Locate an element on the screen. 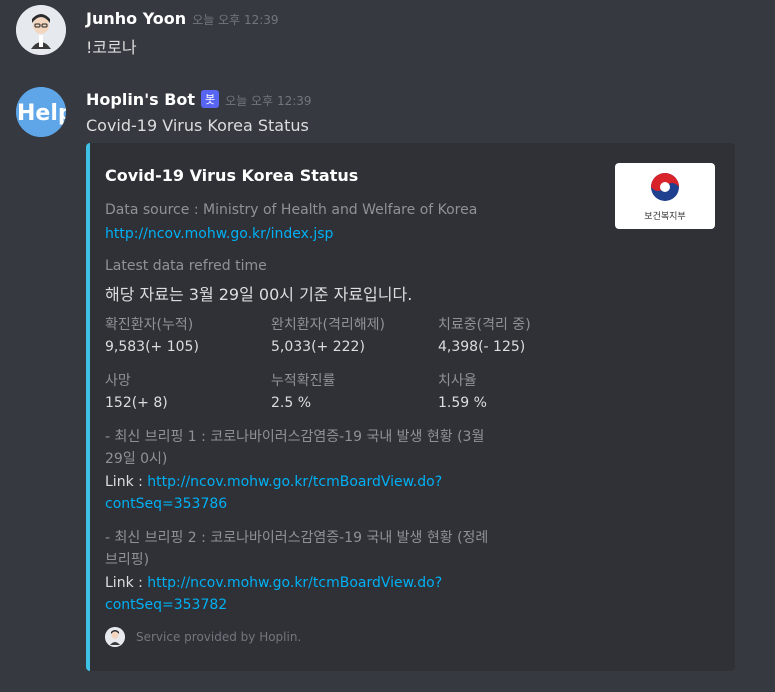 The width and height of the screenshot is (775, 692). thumbnail-label: 보건복지부 is located at coordinates (665, 217).